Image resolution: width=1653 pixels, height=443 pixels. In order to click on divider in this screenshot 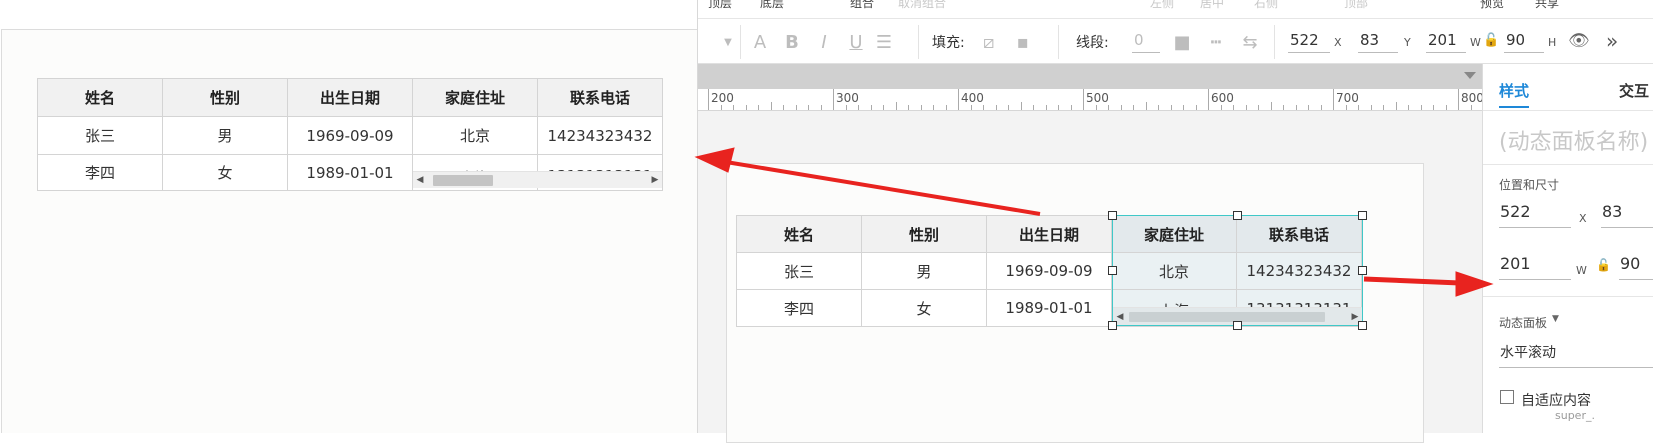, I will do `click(1568, 296)`.